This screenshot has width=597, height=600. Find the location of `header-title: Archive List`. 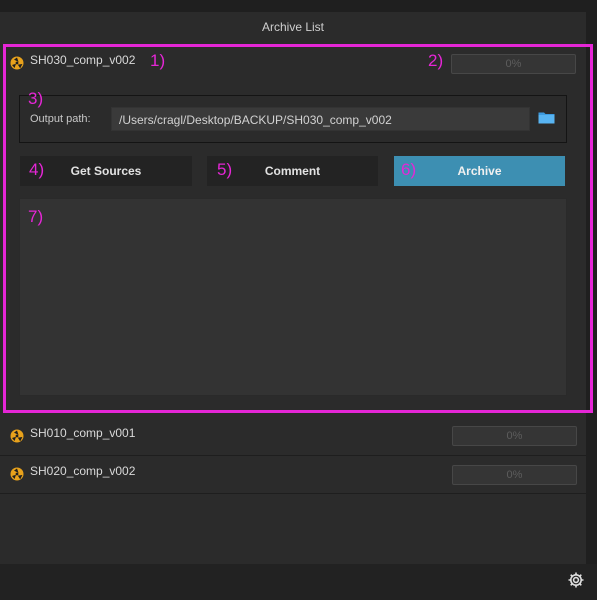

header-title: Archive List is located at coordinates (293, 27).